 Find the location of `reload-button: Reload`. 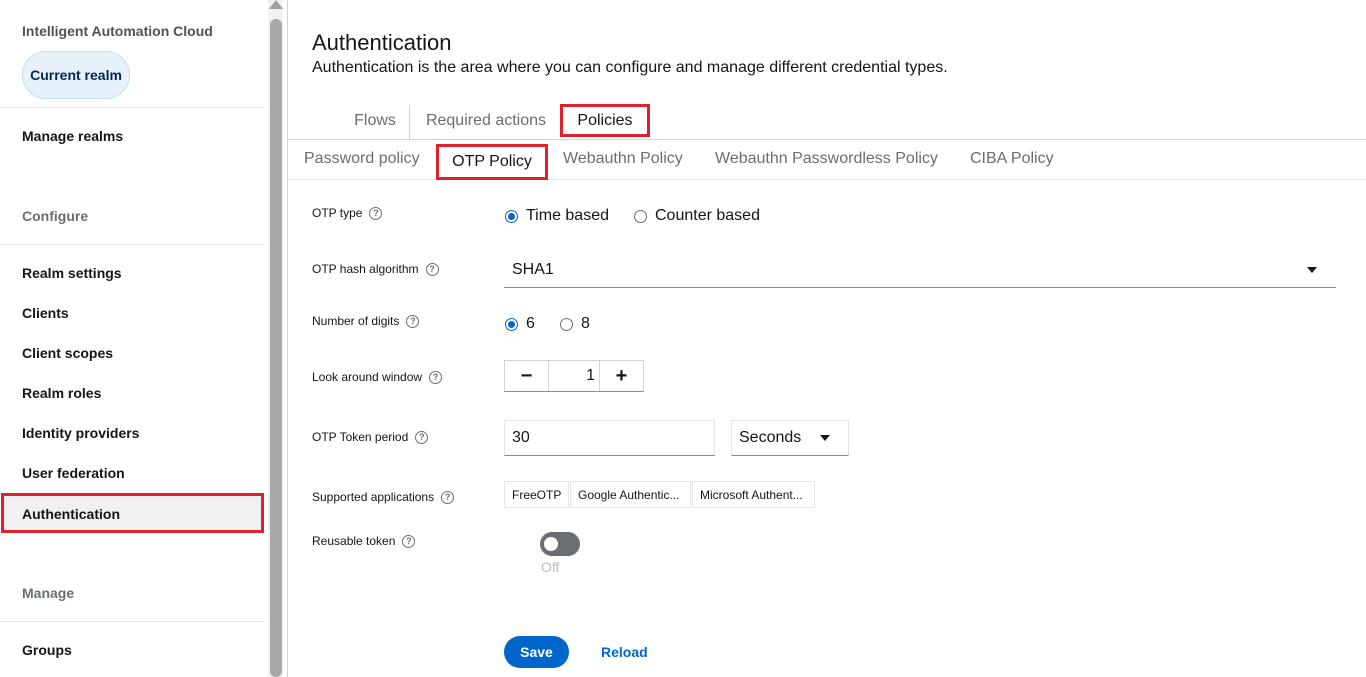

reload-button: Reload is located at coordinates (624, 652).